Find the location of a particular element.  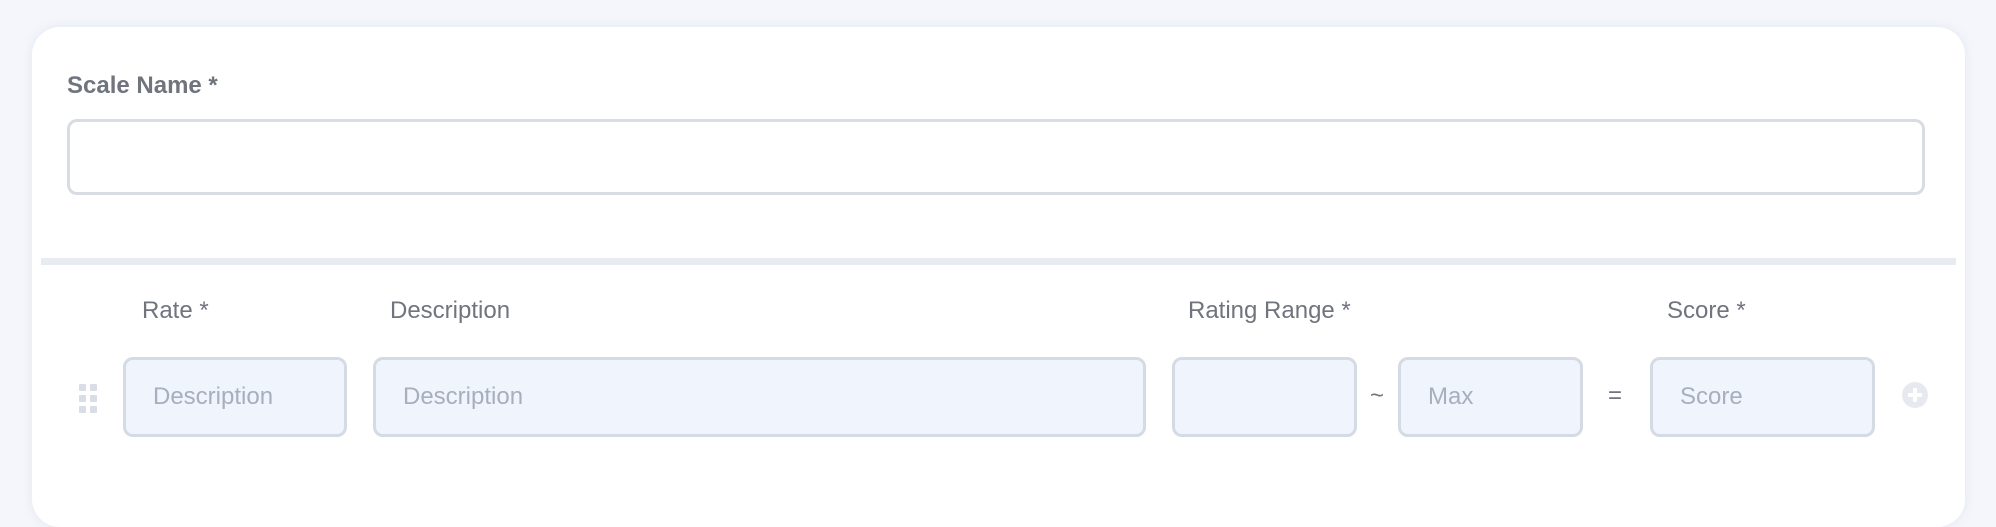

rating-range-column-label: Rating Range * is located at coordinates (1269, 310).